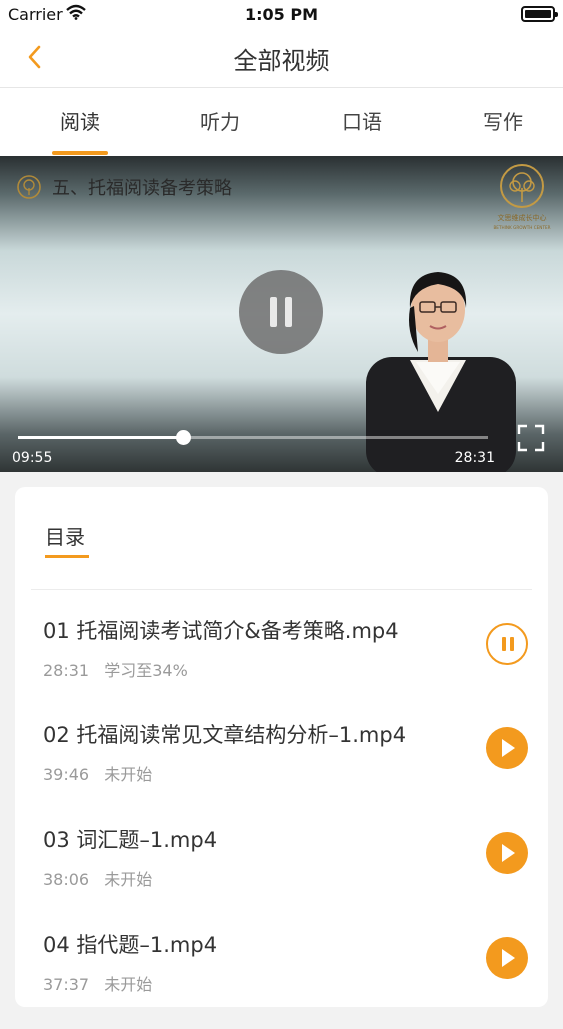 Image resolution: width=563 pixels, height=1029 pixels. What do you see at coordinates (474, 458) in the screenshot?
I see `total-time: 28:31` at bounding box center [474, 458].